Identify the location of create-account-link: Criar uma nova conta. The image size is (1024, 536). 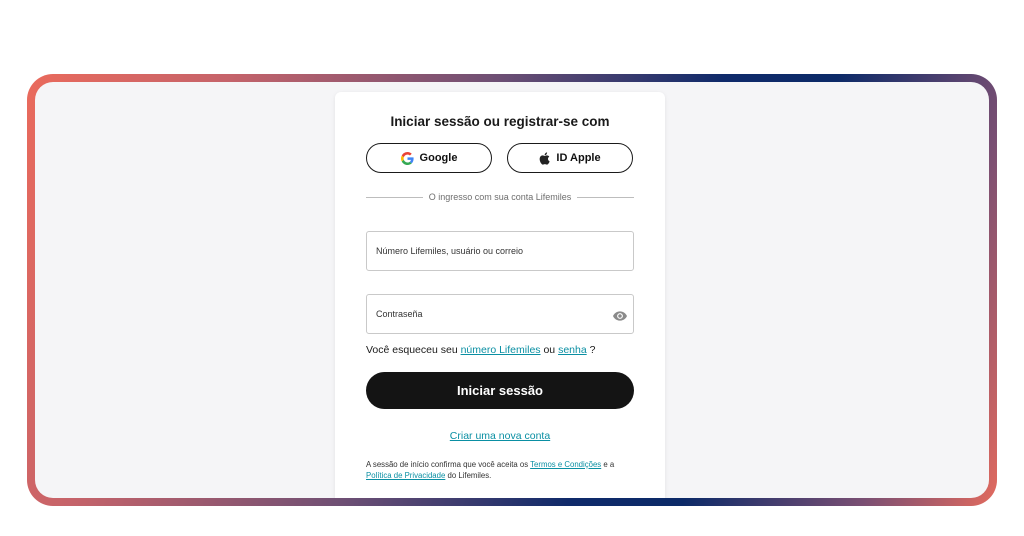
(500, 436).